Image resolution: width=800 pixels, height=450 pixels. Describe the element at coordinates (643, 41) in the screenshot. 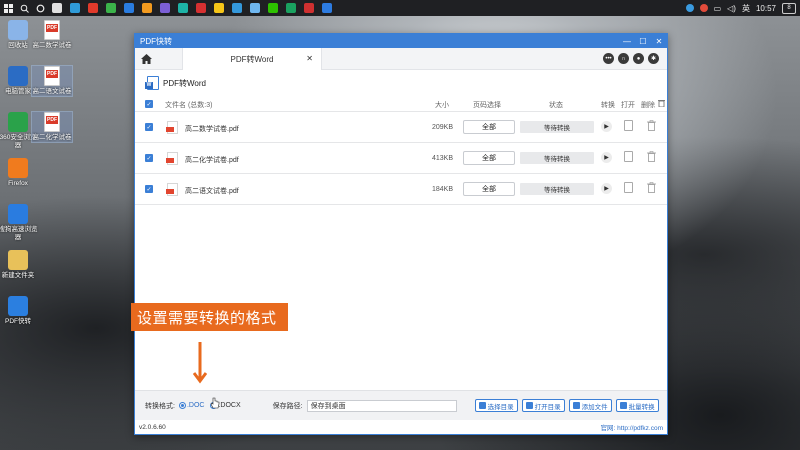

I see `maximize-button: ☐` at that location.